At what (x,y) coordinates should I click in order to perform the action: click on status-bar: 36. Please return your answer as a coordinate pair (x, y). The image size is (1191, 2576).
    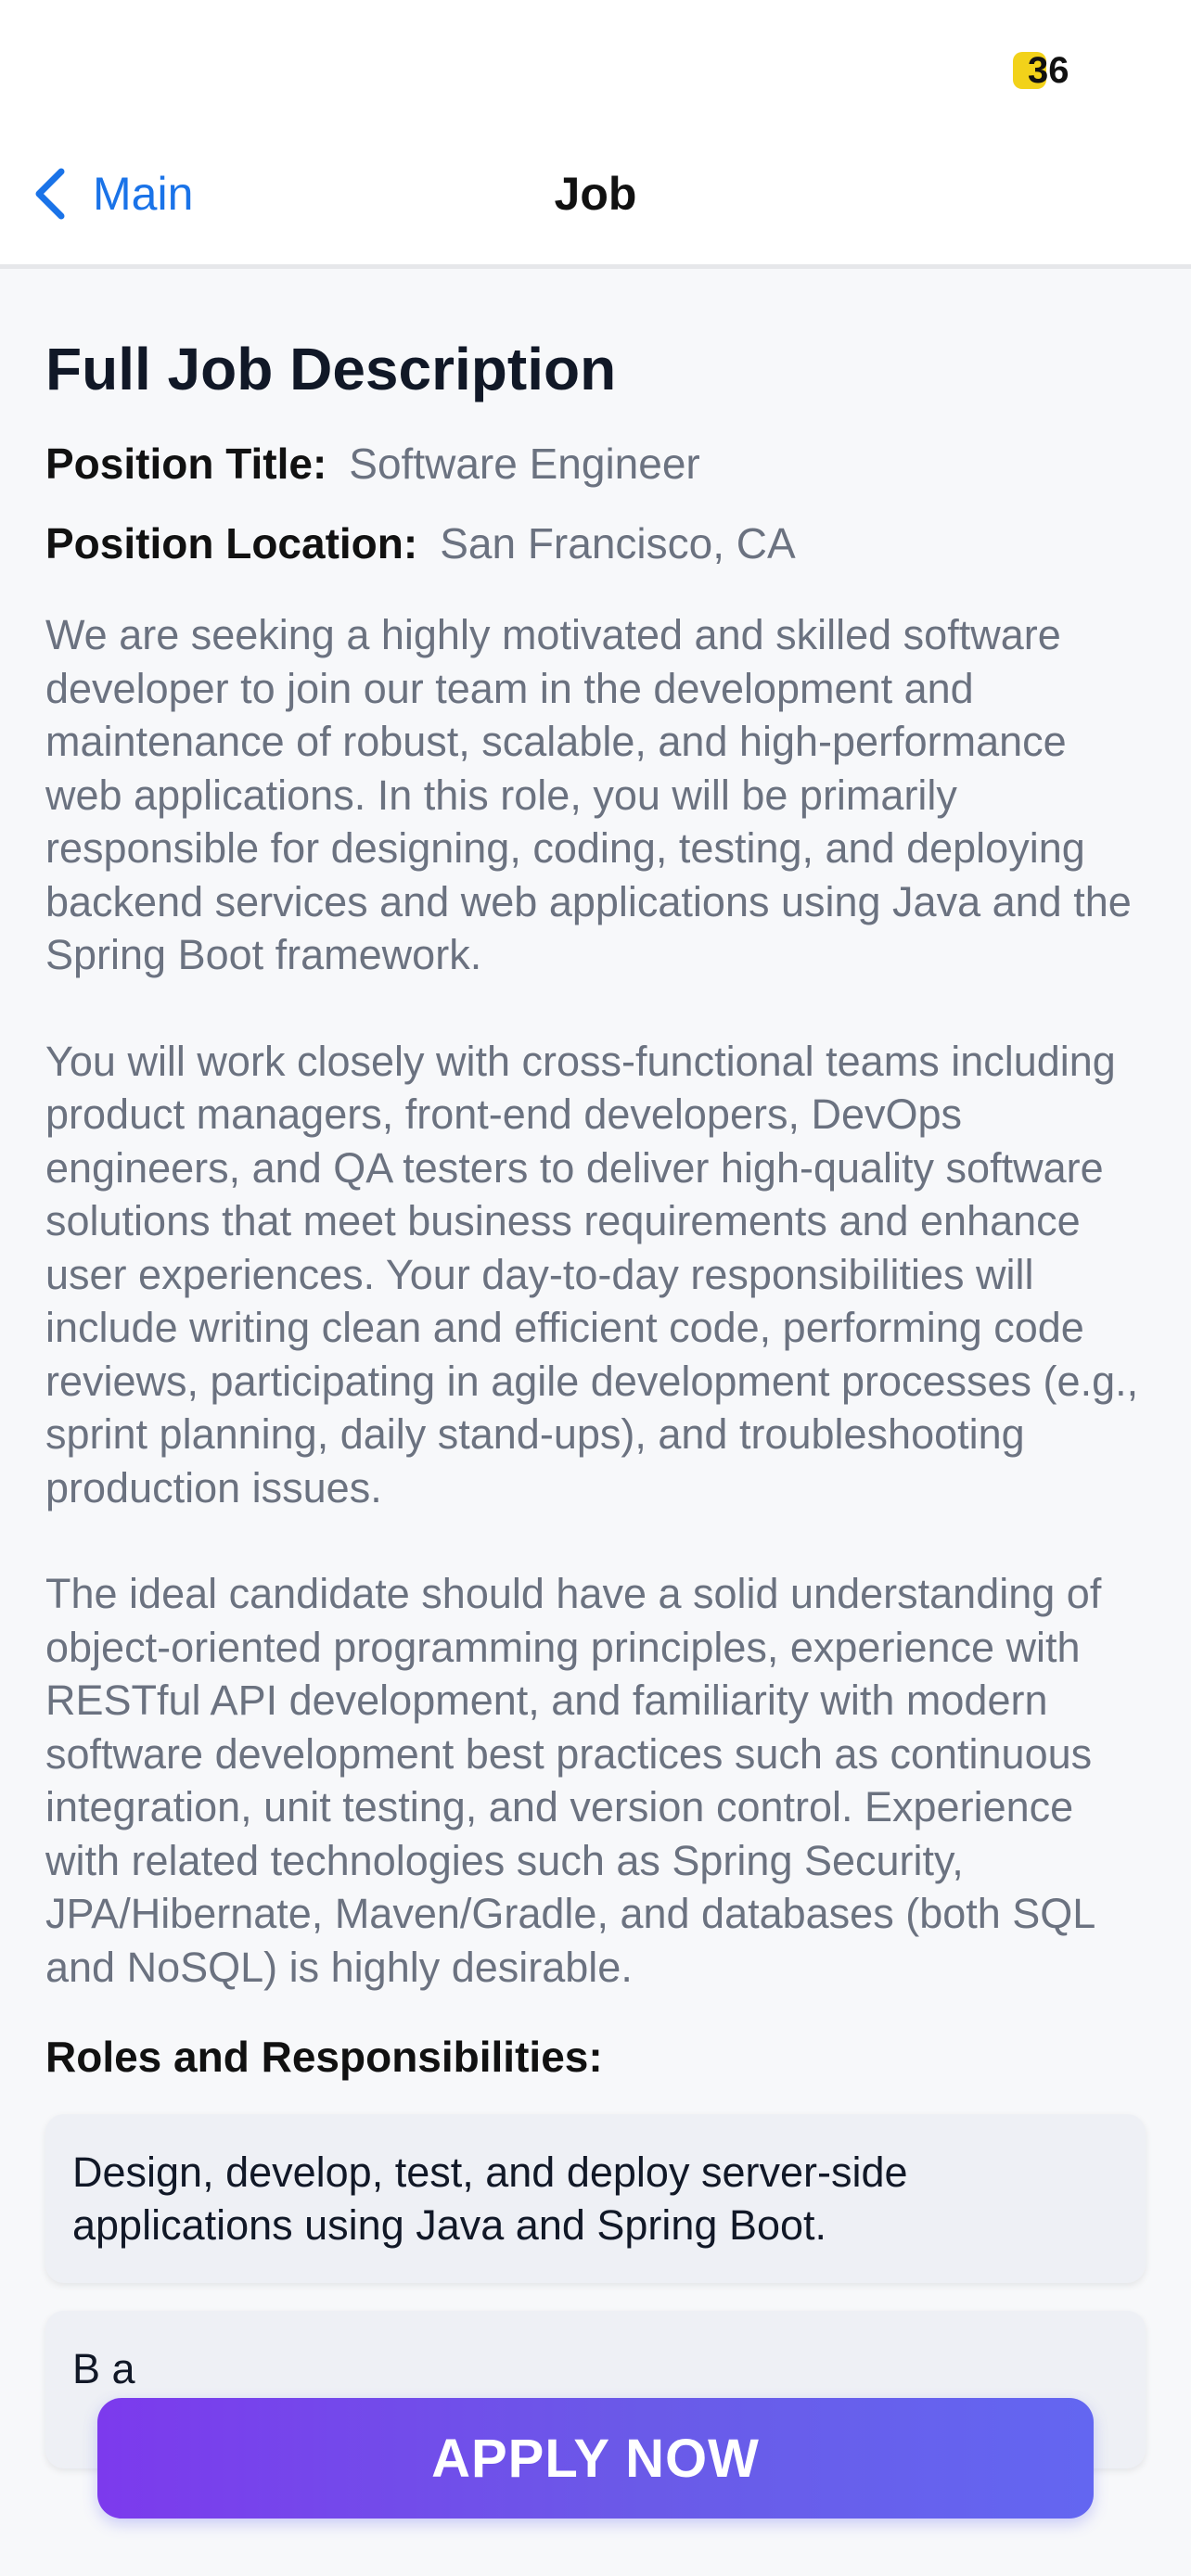
    Looking at the image, I should click on (595, 69).